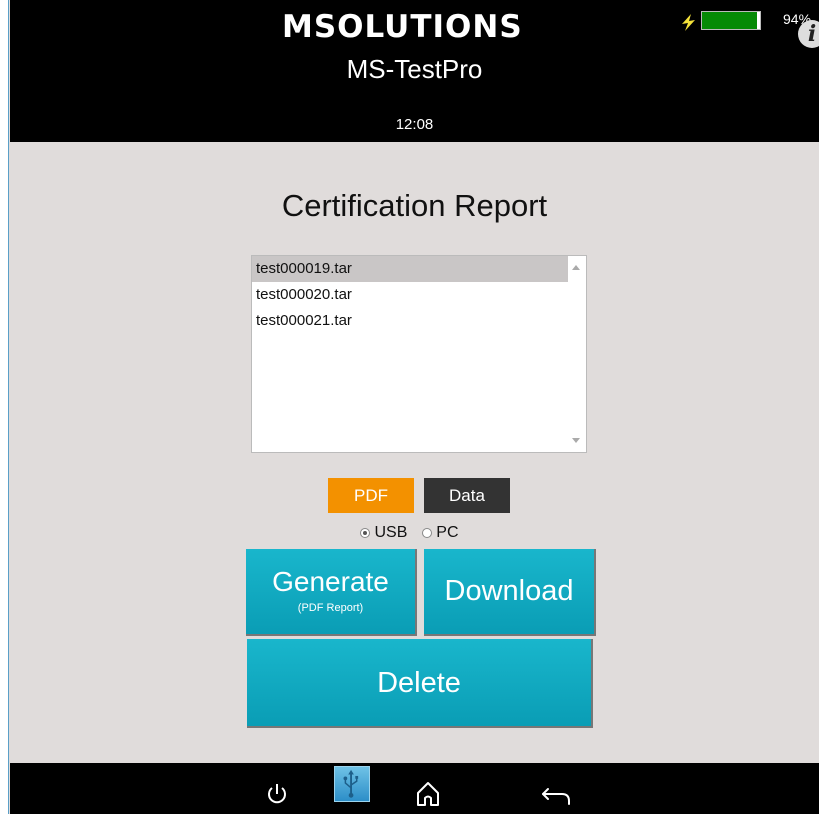  I want to click on scrollbar, so click(577, 354).